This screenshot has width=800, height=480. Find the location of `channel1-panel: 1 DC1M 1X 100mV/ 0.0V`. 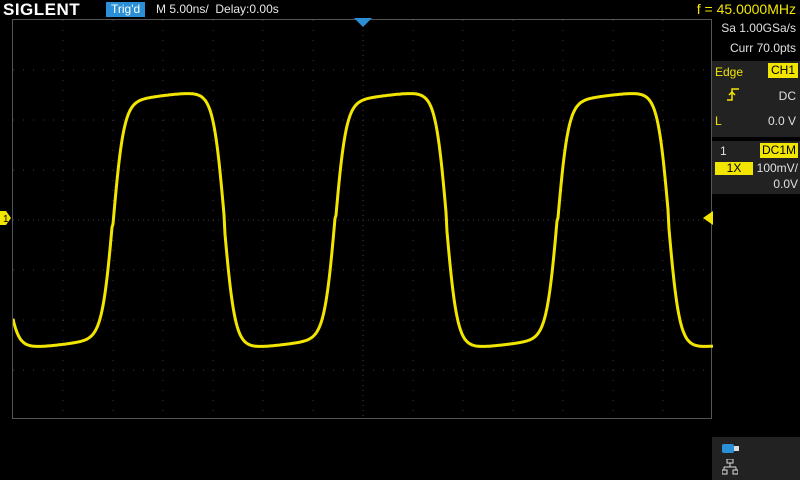

channel1-panel: 1 DC1M 1X 100mV/ 0.0V is located at coordinates (756, 167).